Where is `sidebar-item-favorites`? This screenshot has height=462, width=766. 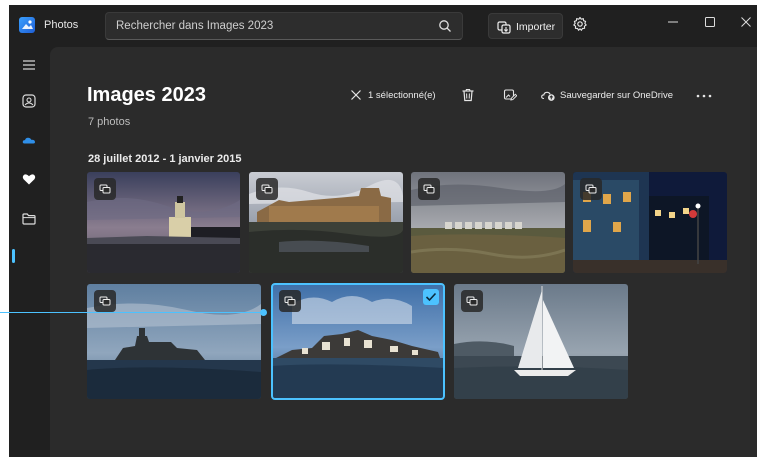 sidebar-item-favorites is located at coordinates (29, 179).